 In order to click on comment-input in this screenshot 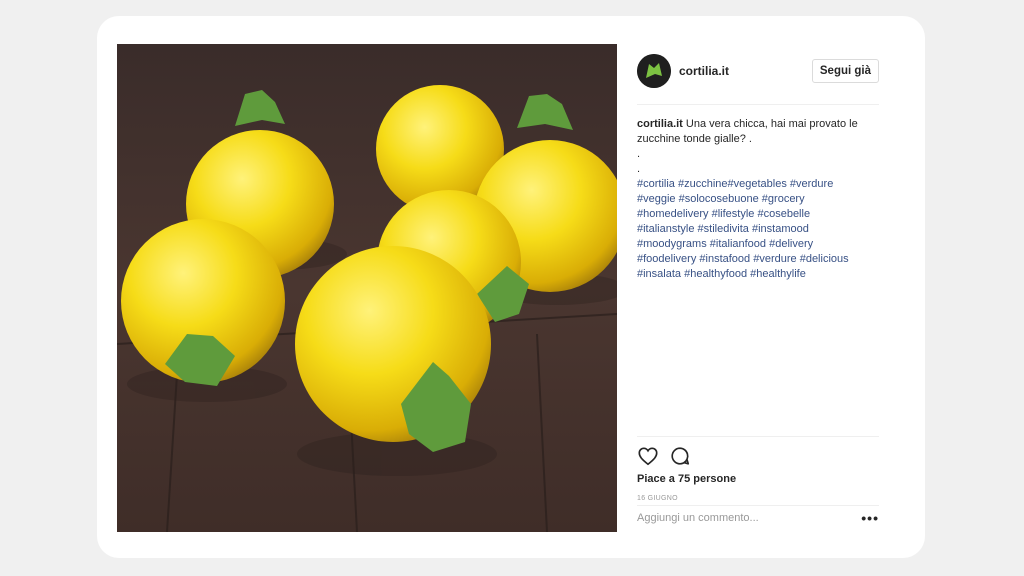, I will do `click(742, 518)`.